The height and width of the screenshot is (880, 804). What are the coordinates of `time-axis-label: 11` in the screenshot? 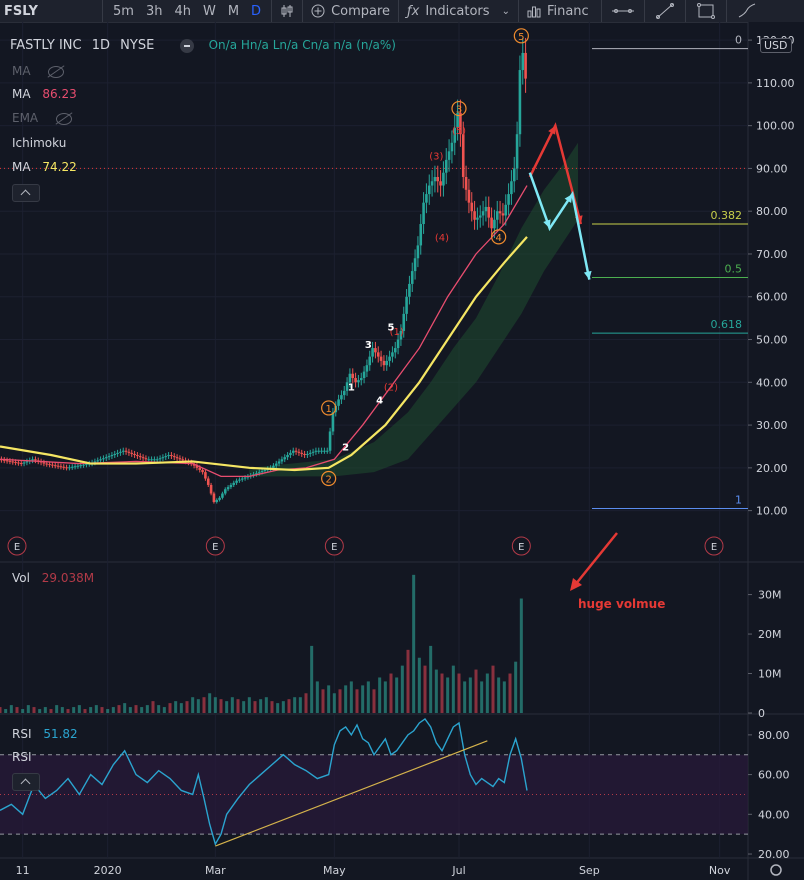 It's located at (23, 870).